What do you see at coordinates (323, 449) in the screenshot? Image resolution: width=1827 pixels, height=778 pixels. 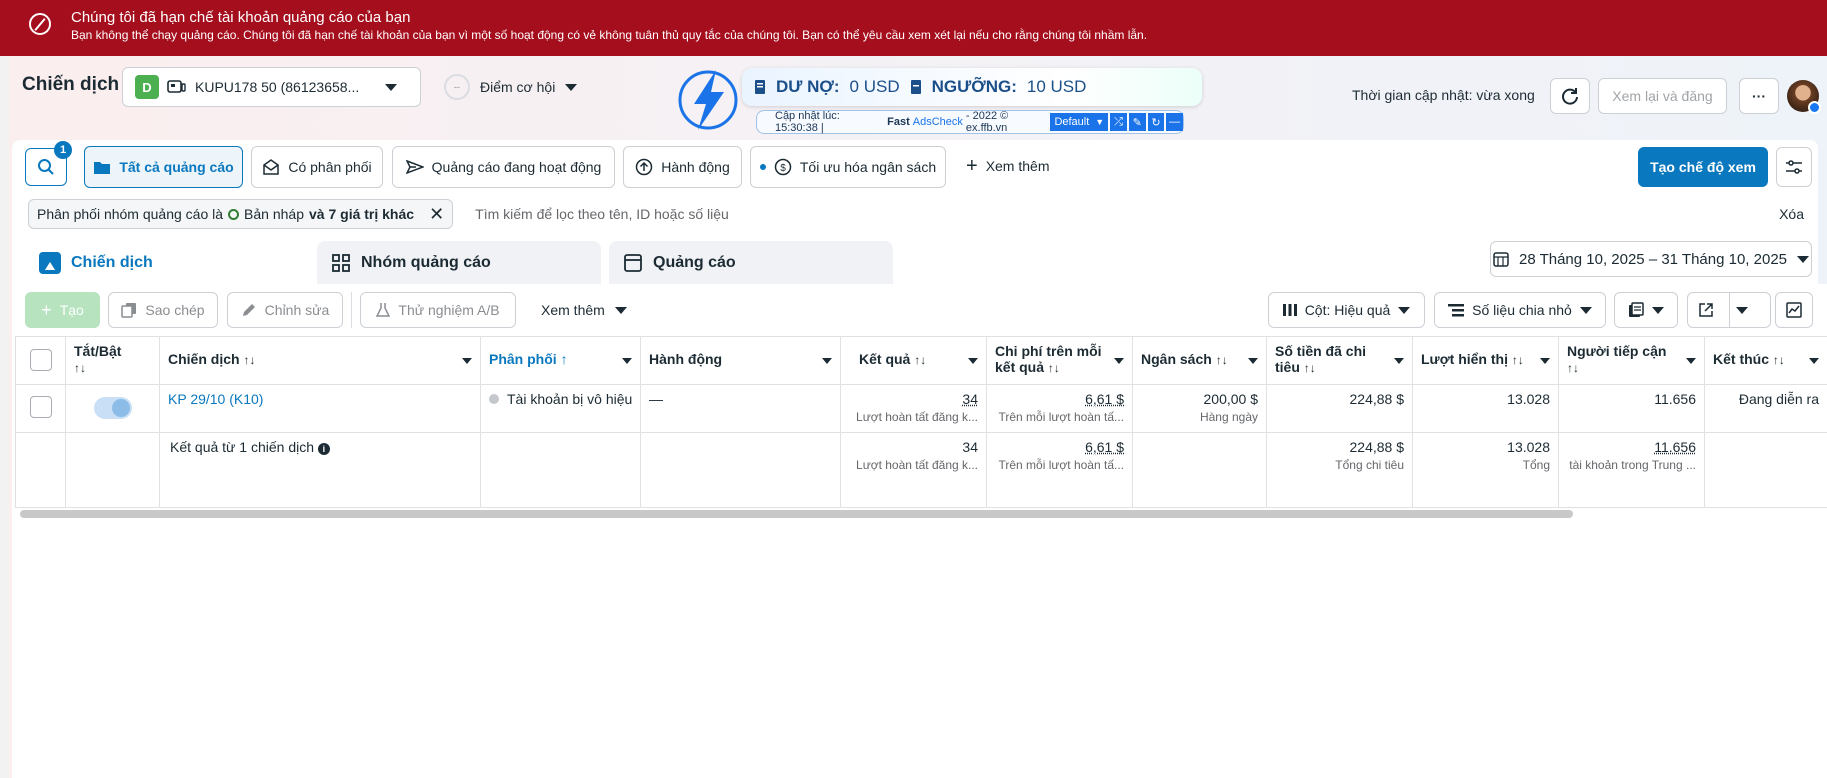 I see `info-icon: i` at bounding box center [323, 449].